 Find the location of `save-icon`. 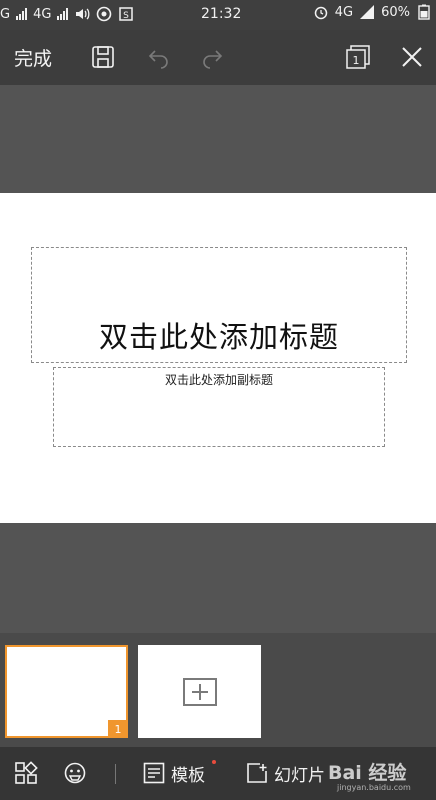

save-icon is located at coordinates (103, 57).